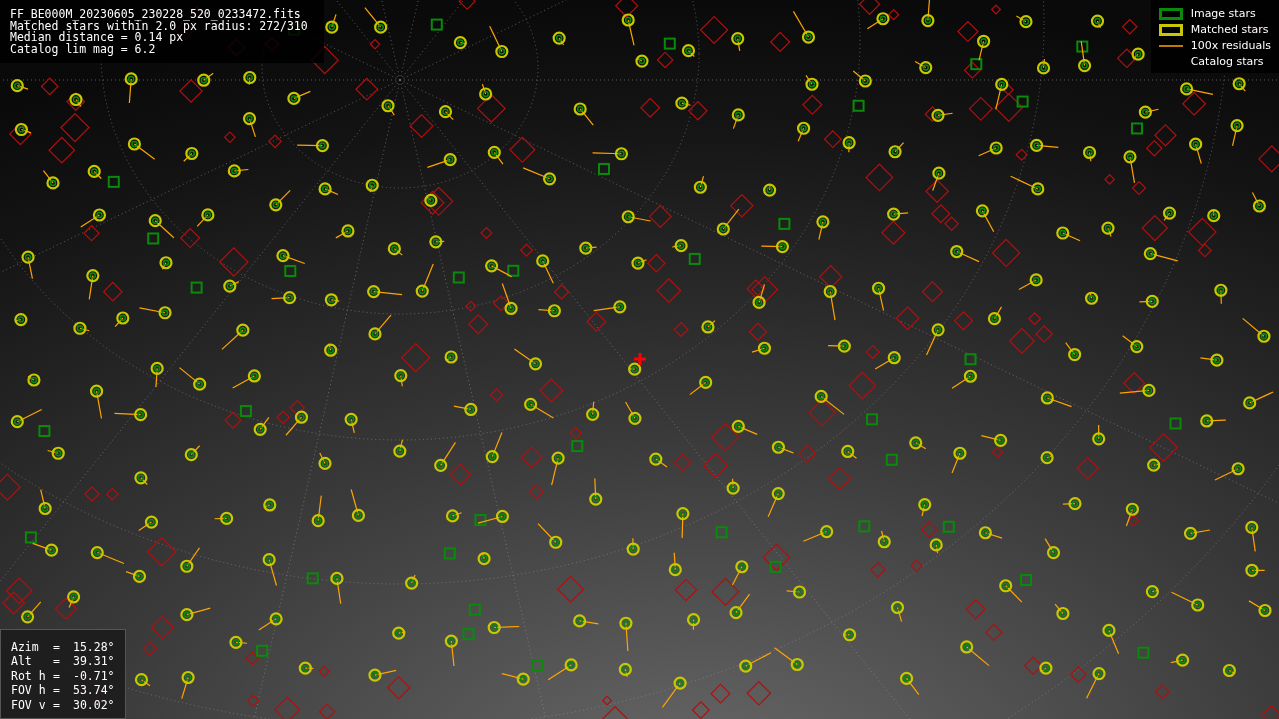  I want to click on pointing-label: Alt, so click(22, 661).